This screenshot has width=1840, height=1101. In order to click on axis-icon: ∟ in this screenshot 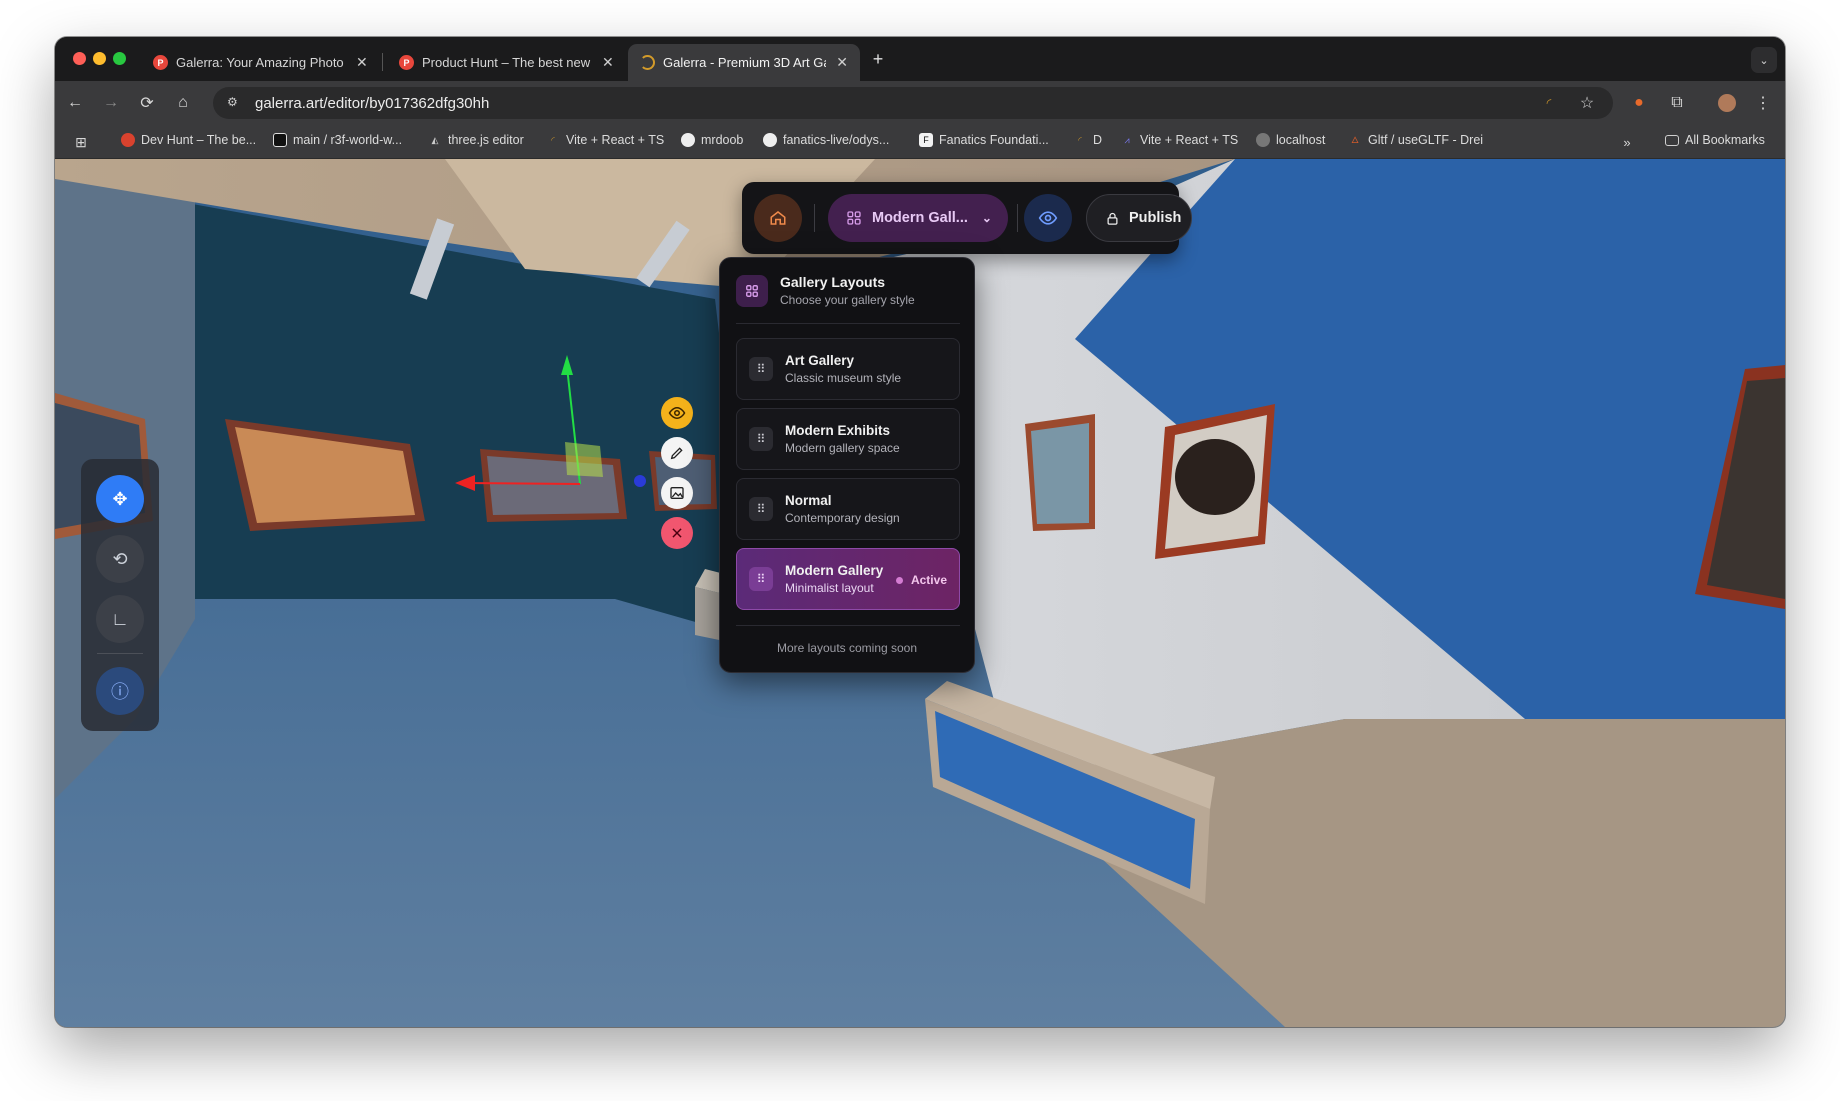, I will do `click(120, 619)`.